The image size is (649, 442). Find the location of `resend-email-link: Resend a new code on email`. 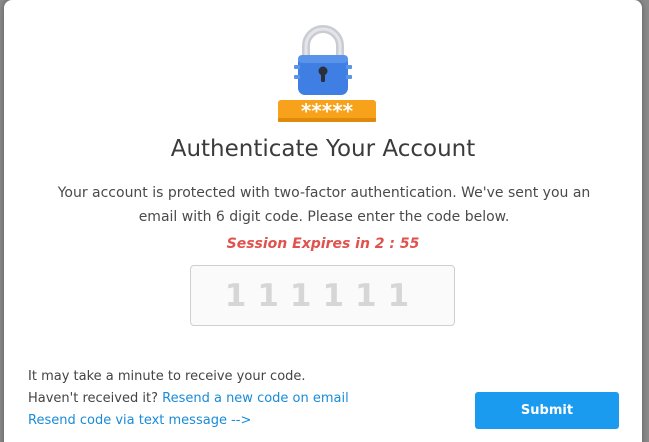

resend-email-link: Resend a new code on email is located at coordinates (255, 398).